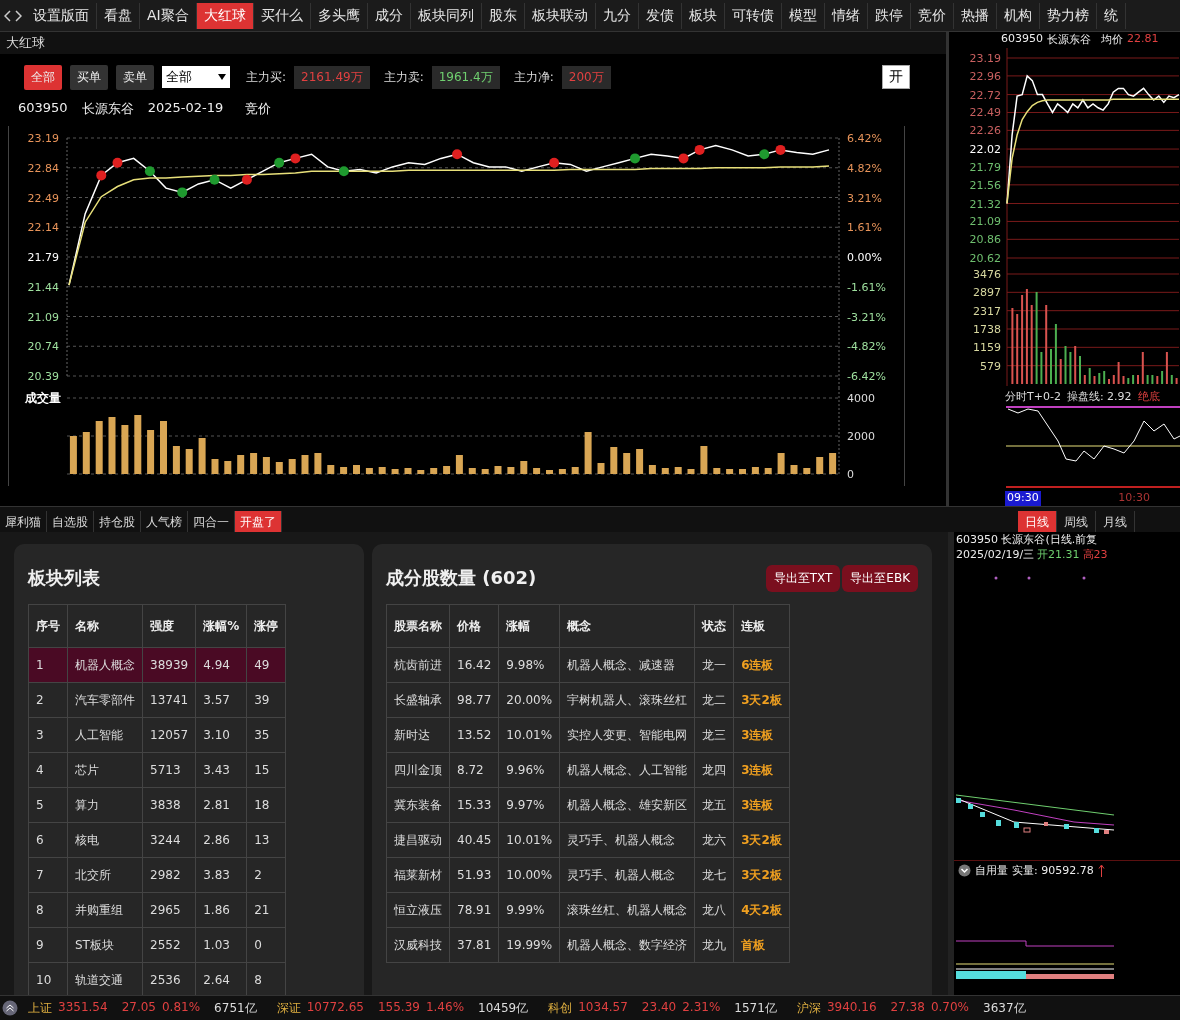  Describe the element at coordinates (225, 16) in the screenshot. I see `menu-tab: 大红球` at that location.